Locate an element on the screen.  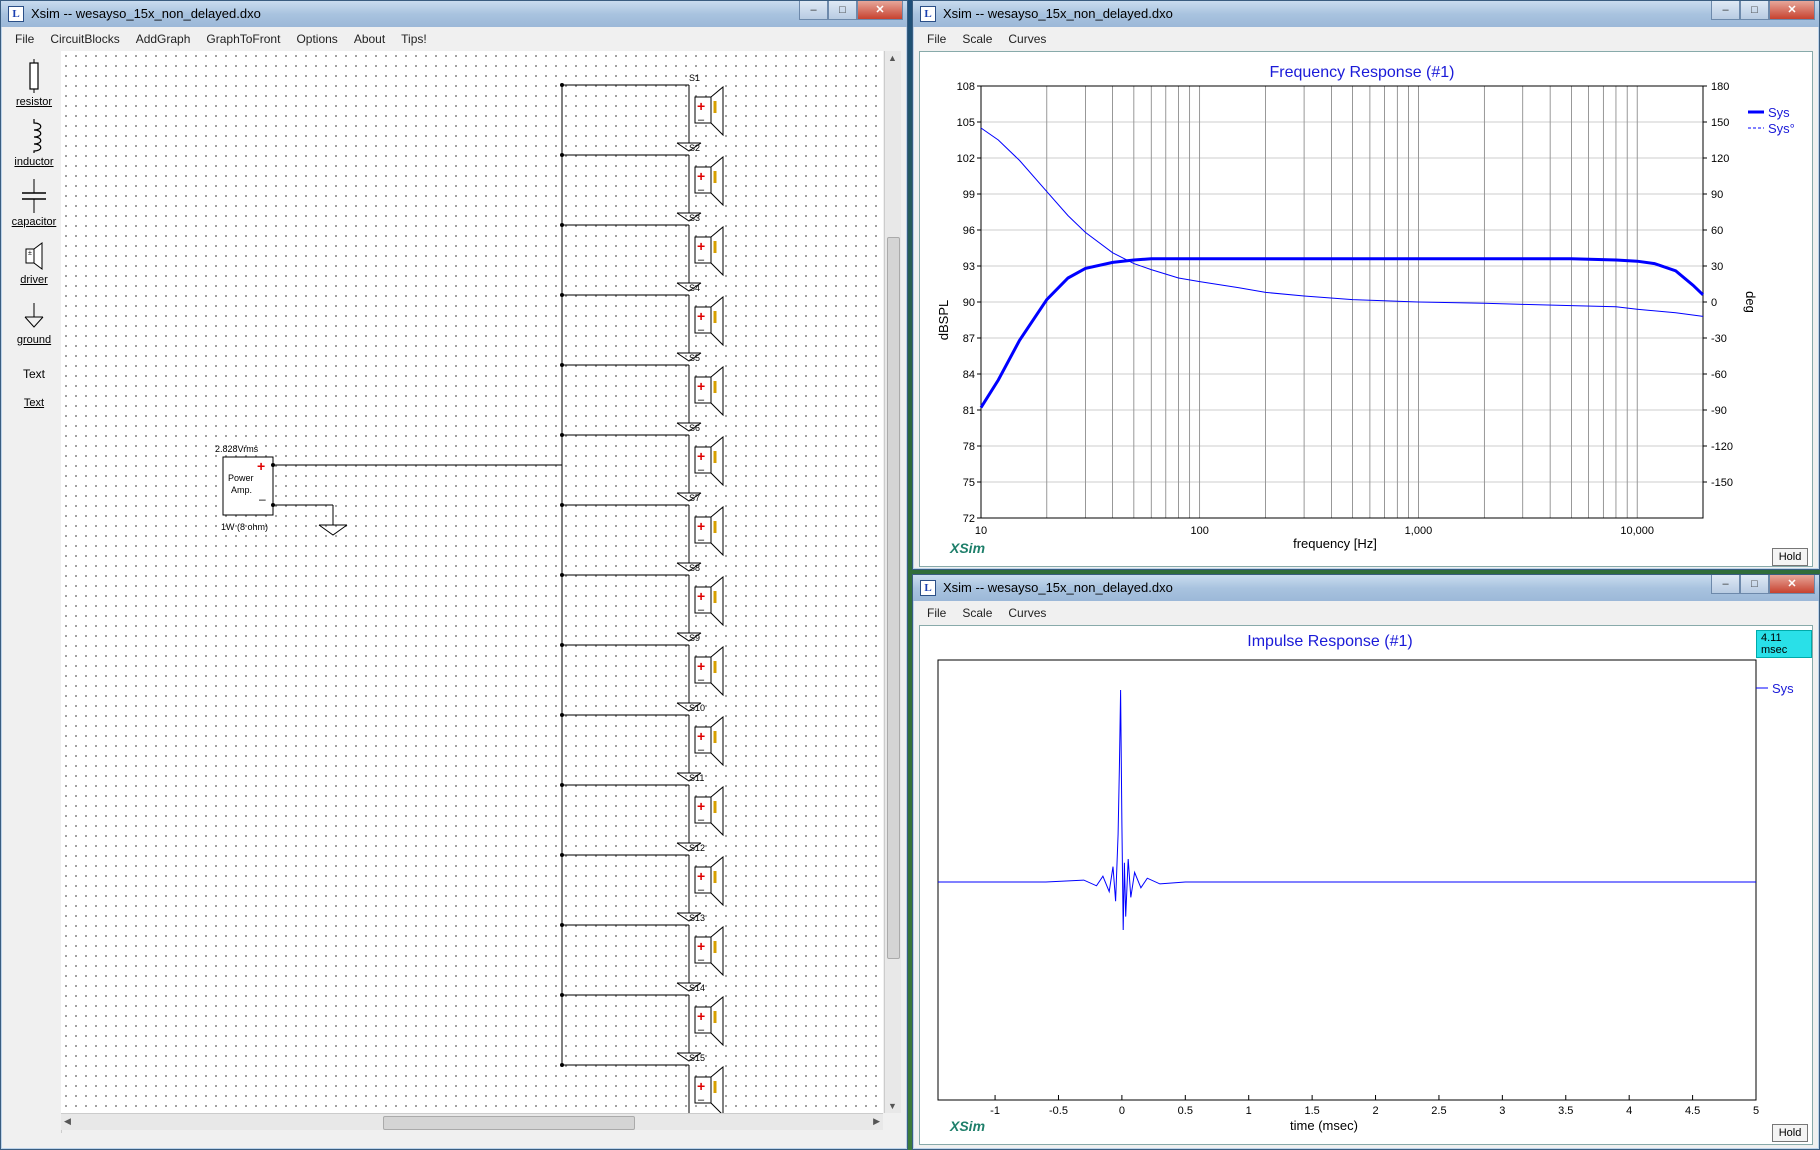
vertical-scroll-thumb is located at coordinates (893, 598).